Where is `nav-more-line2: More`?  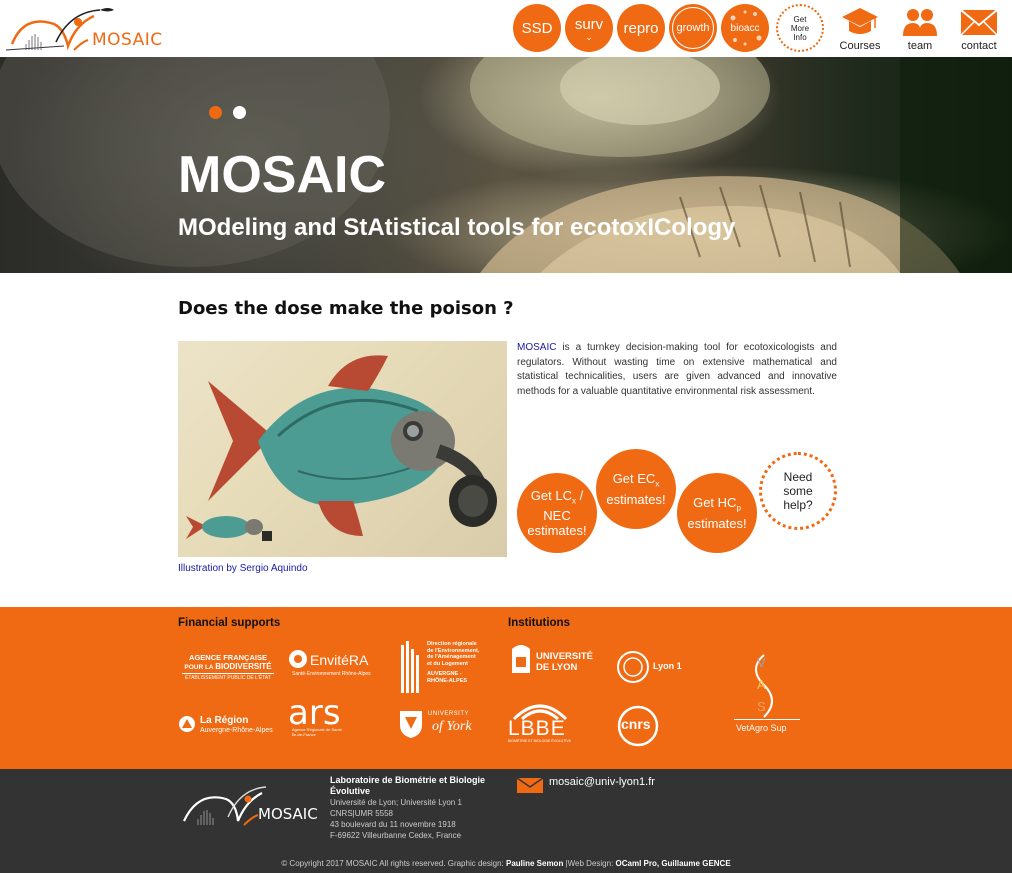 nav-more-line2: More is located at coordinates (800, 28).